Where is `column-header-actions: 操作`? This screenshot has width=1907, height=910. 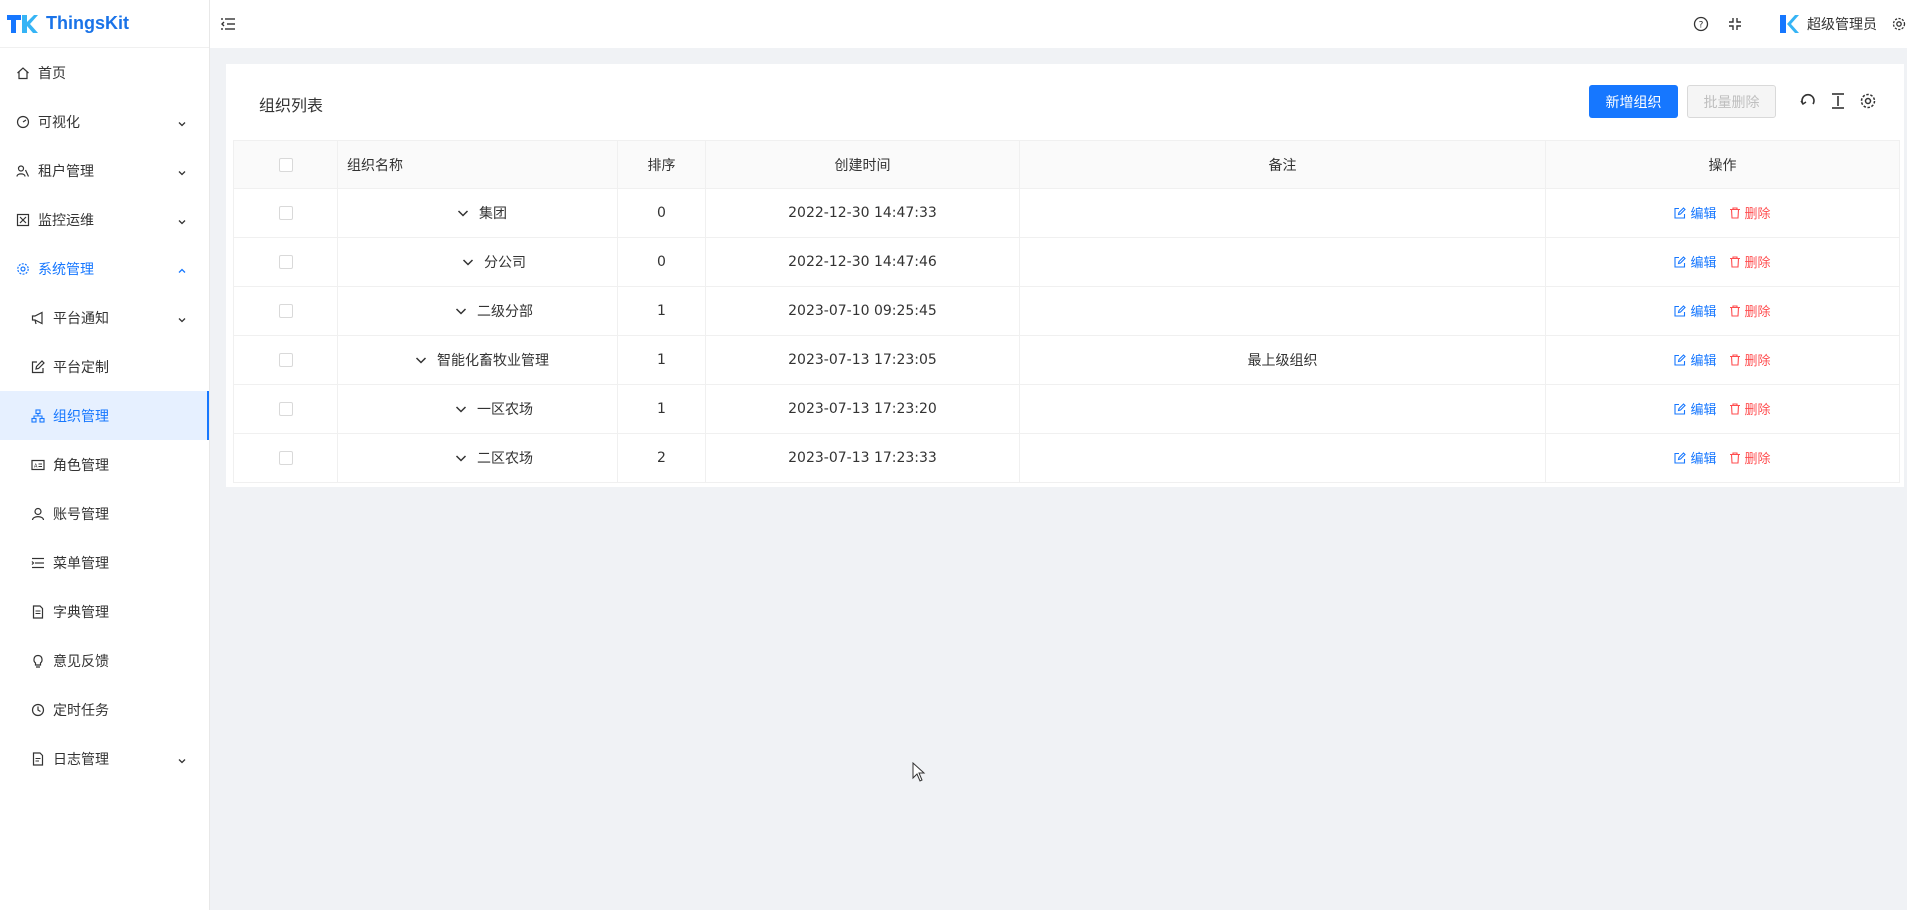
column-header-actions: 操作 is located at coordinates (1722, 164).